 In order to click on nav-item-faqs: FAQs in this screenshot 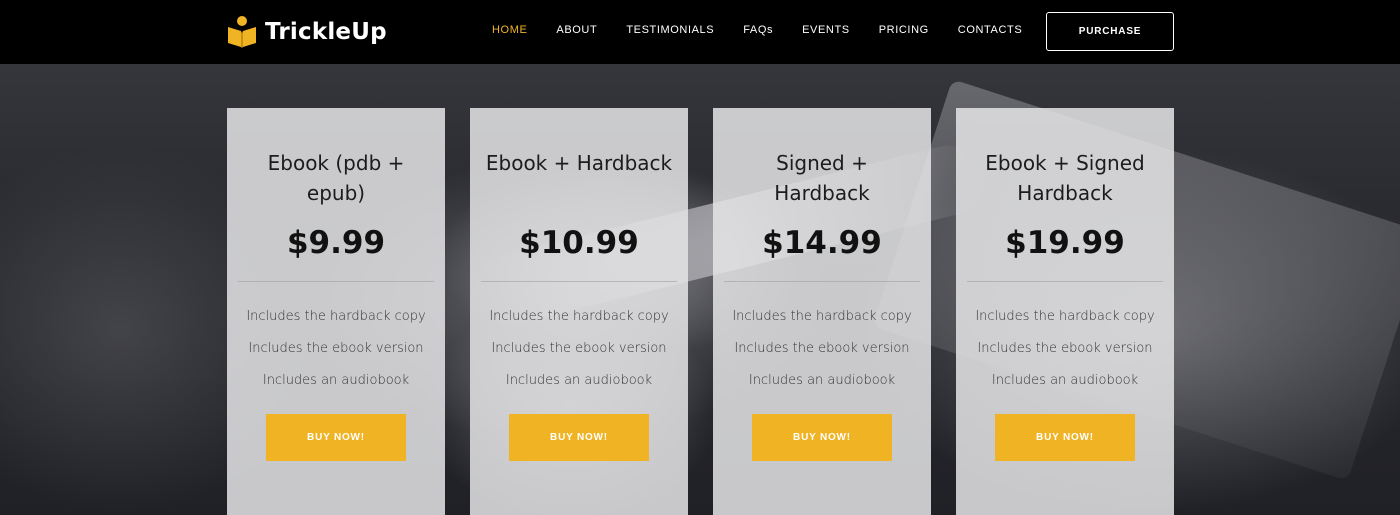, I will do `click(758, 30)`.